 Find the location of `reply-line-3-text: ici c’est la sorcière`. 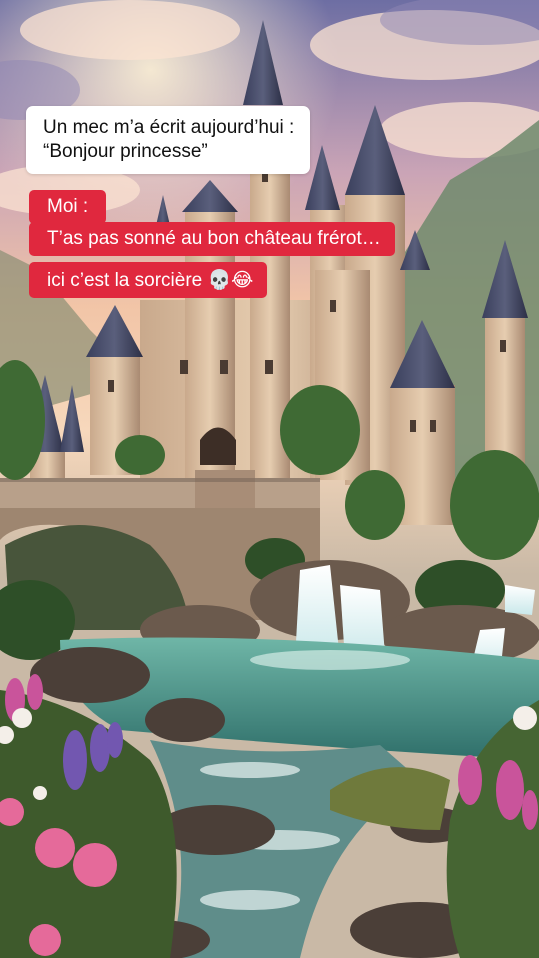

reply-line-3-text: ici c’est la sorcière is located at coordinates (125, 280).